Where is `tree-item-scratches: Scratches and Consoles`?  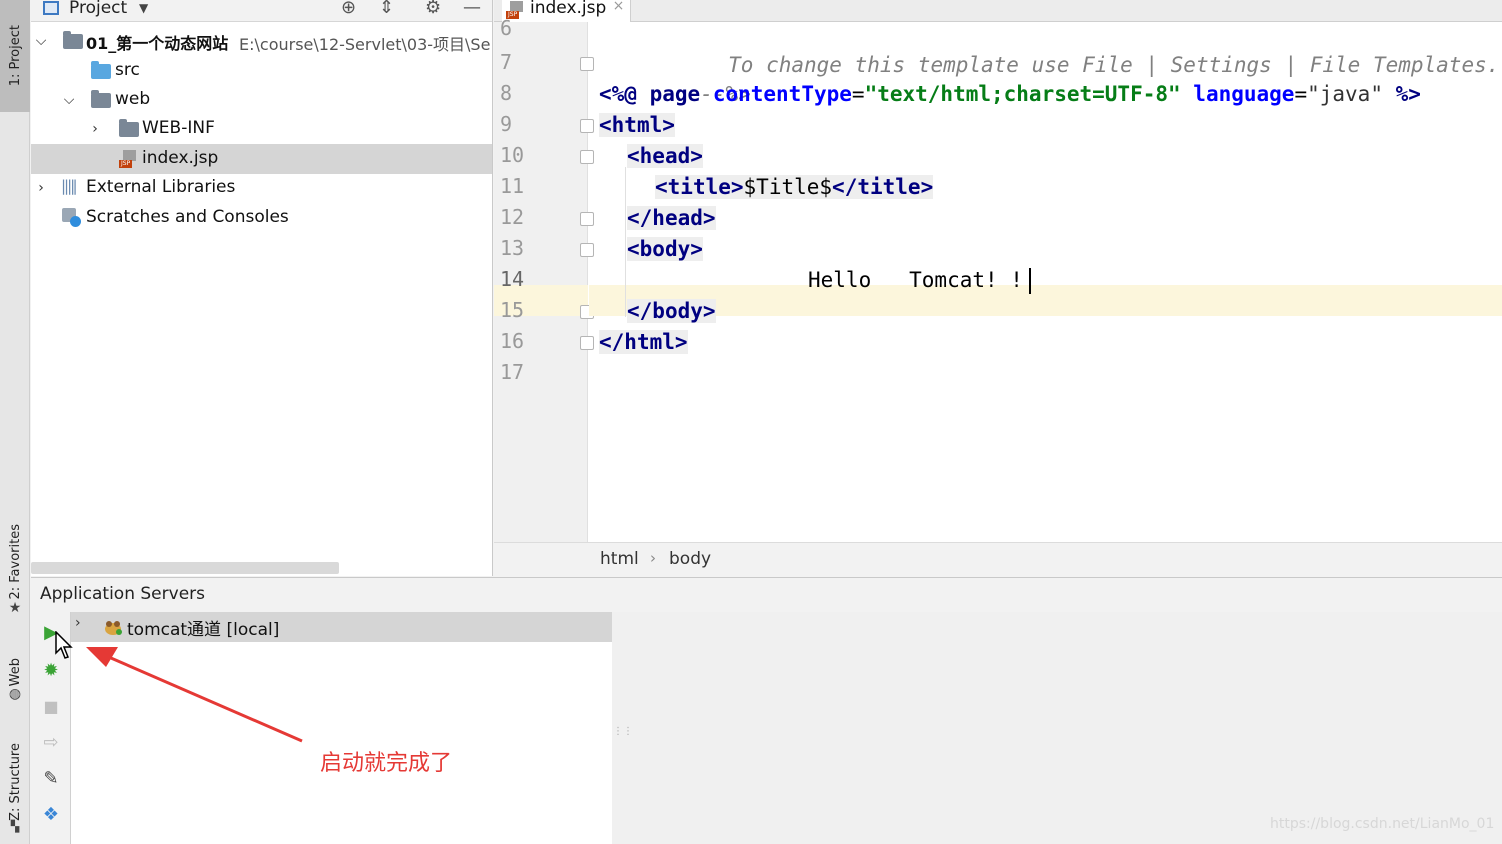
tree-item-scratches: Scratches and Consoles is located at coordinates (261, 218).